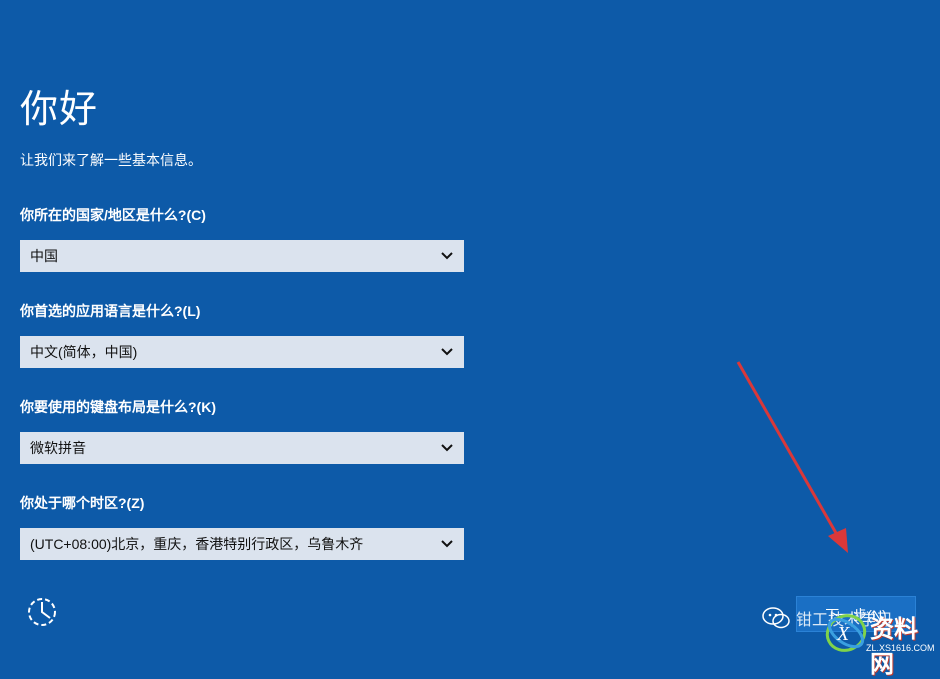  What do you see at coordinates (242, 448) in the screenshot?
I see `keyboard-select: 微软拼音` at bounding box center [242, 448].